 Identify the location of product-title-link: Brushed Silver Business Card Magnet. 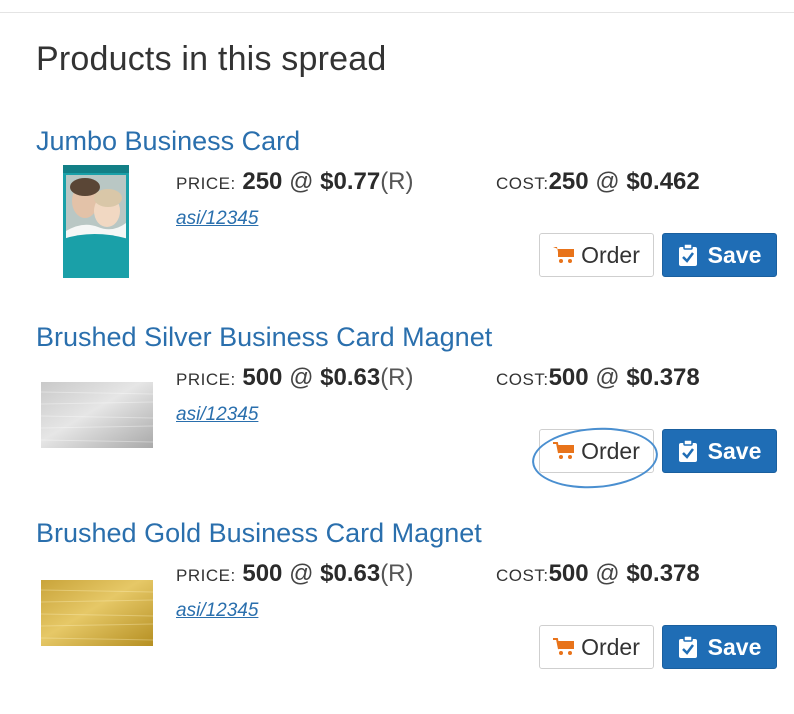
(264, 337).